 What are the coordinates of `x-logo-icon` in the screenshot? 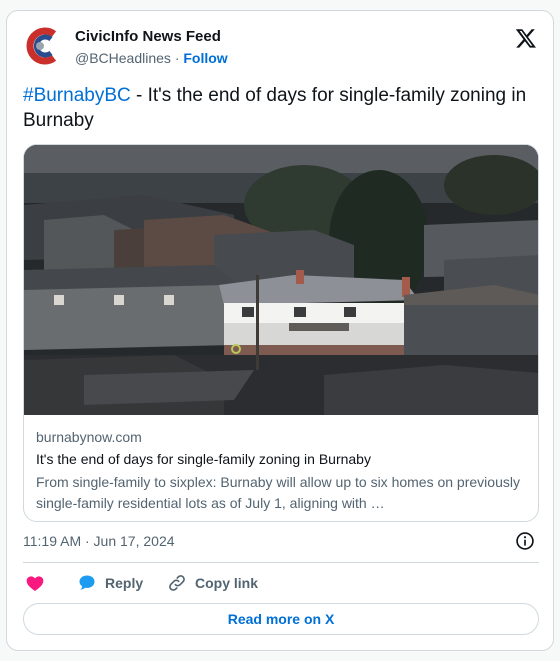 It's located at (526, 38).